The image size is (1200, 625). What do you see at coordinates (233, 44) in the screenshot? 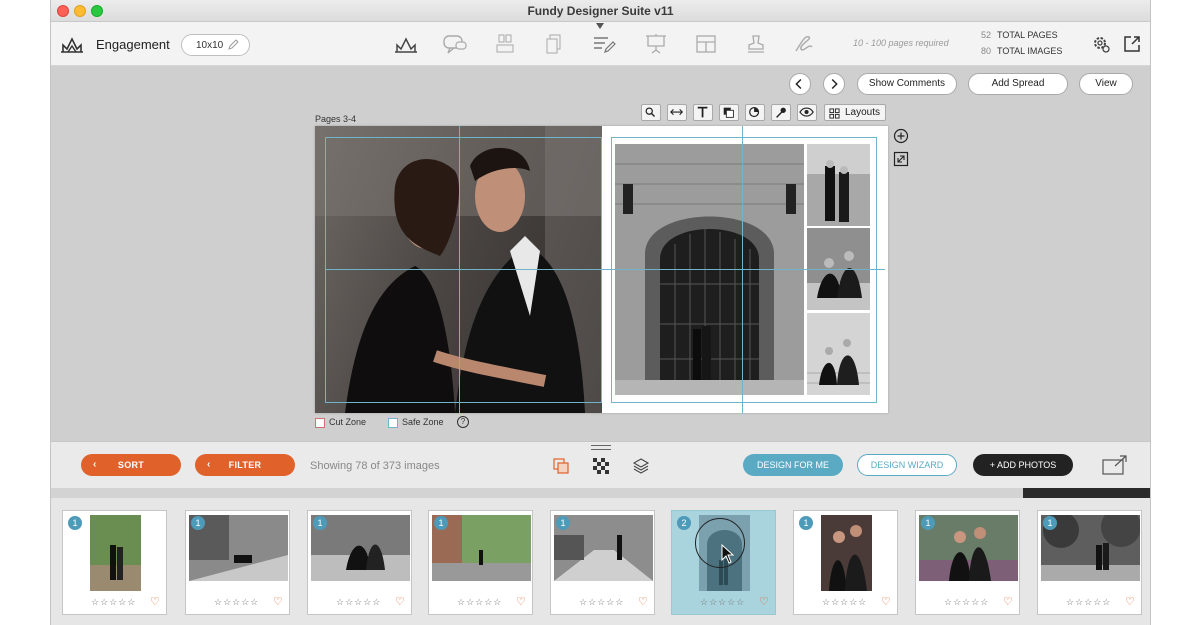
I see `pencil-icon` at bounding box center [233, 44].